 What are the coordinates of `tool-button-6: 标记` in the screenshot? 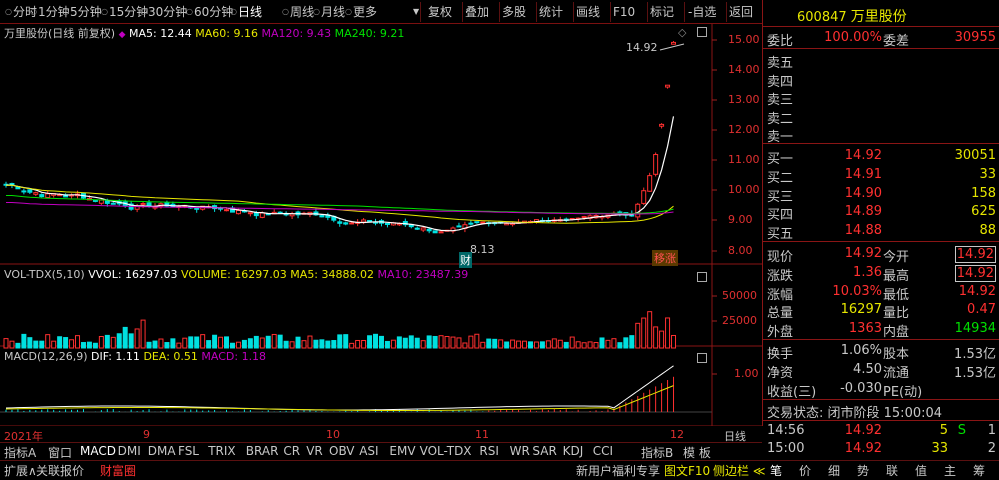 It's located at (662, 12).